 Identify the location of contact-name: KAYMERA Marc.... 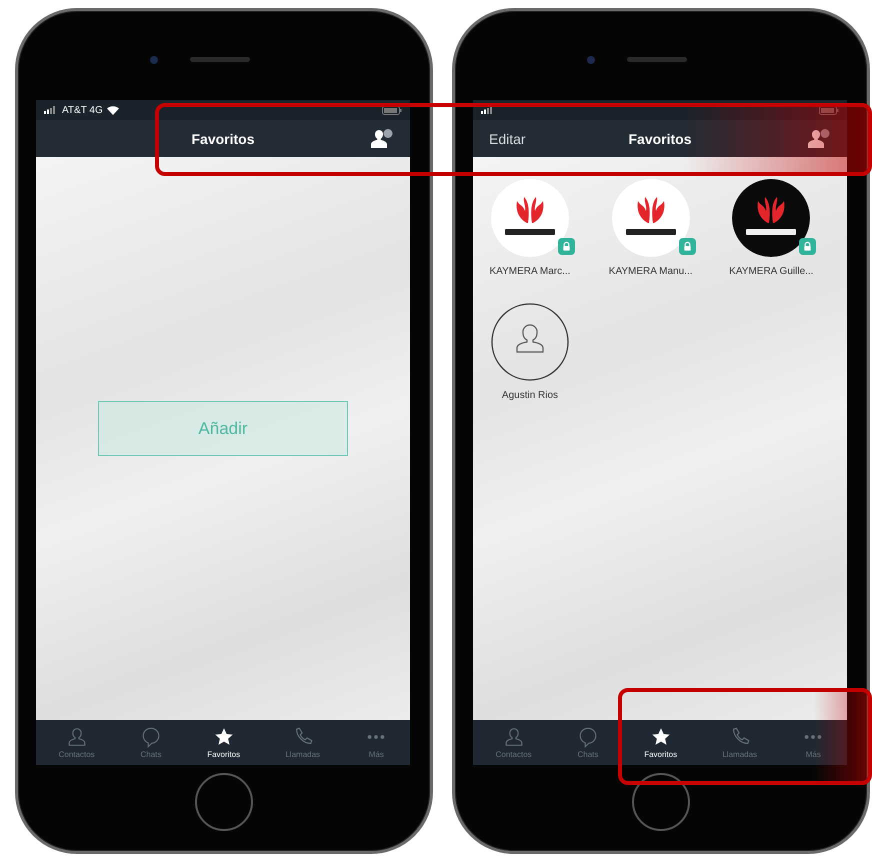
(530, 271).